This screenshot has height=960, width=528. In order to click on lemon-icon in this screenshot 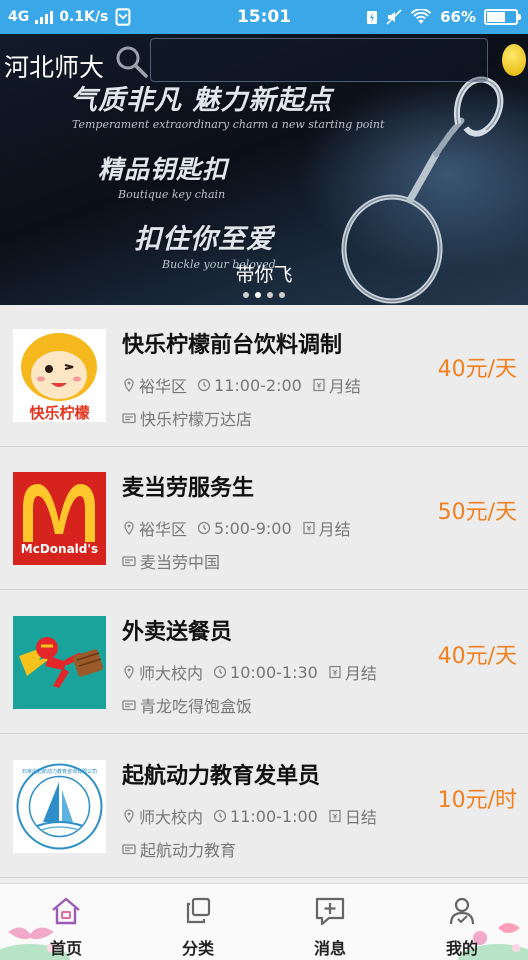, I will do `click(514, 60)`.